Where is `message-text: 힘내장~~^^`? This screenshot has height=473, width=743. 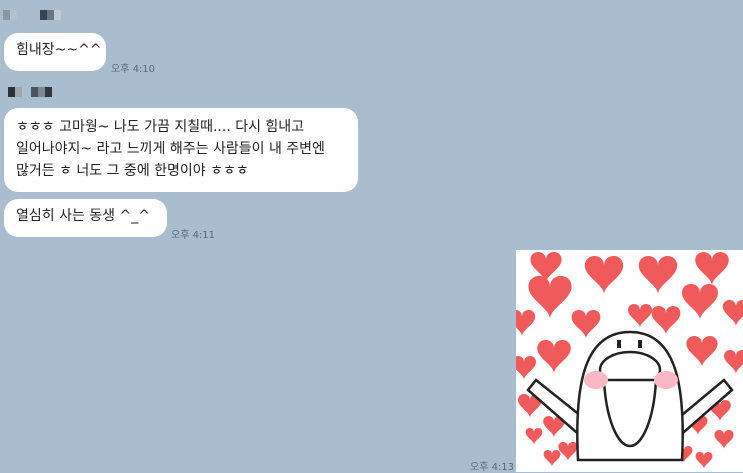
message-text: 힘내장~~^^ is located at coordinates (59, 50).